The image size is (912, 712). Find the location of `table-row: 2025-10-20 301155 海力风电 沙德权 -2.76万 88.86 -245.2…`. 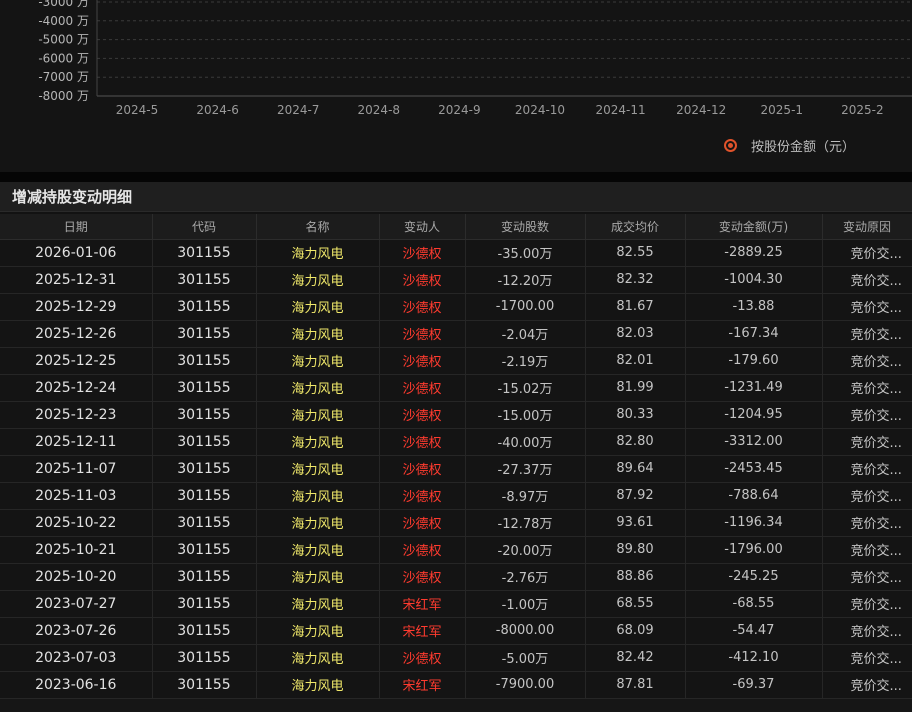

table-row: 2025-10-20 301155 海力风电 沙德权 -2.76万 88.86 -245.2… is located at coordinates (456, 577).